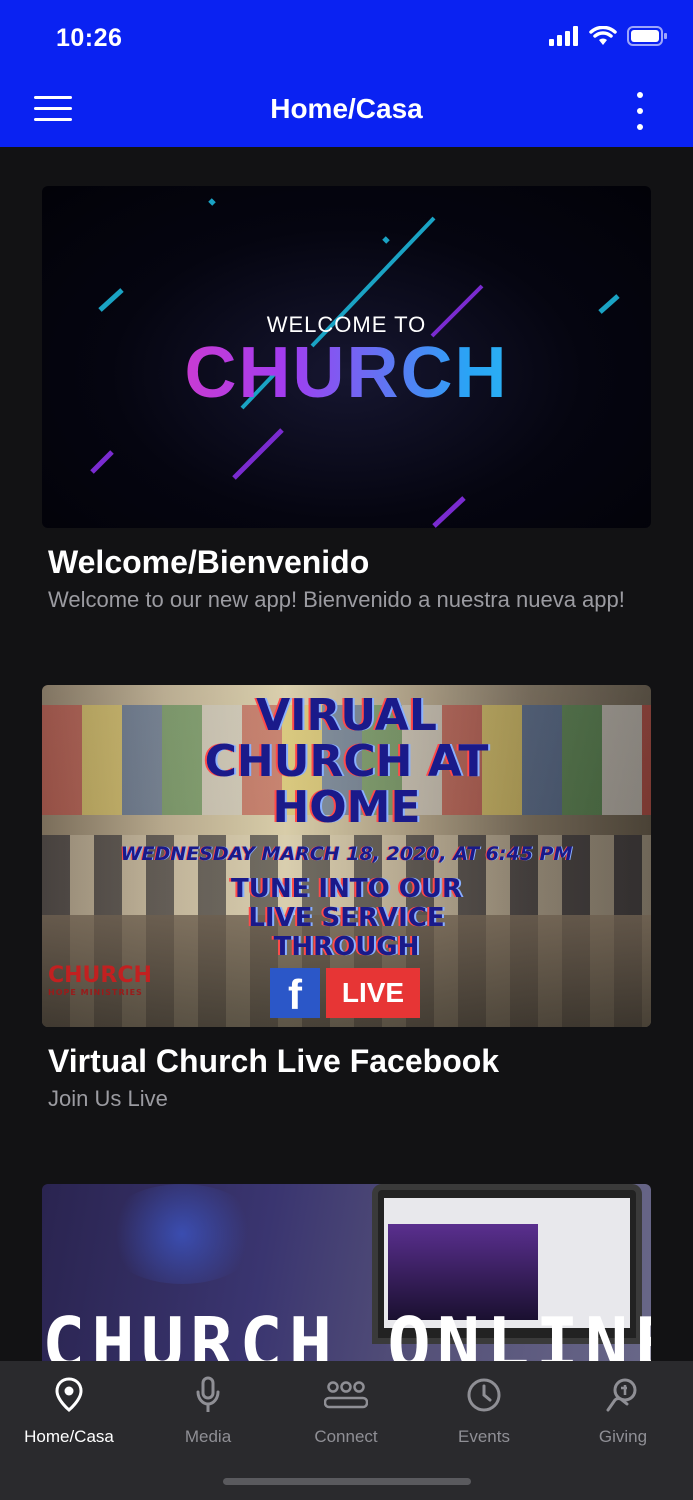 The width and height of the screenshot is (693, 1500). I want to click on tab-label: Media, so click(208, 1436).